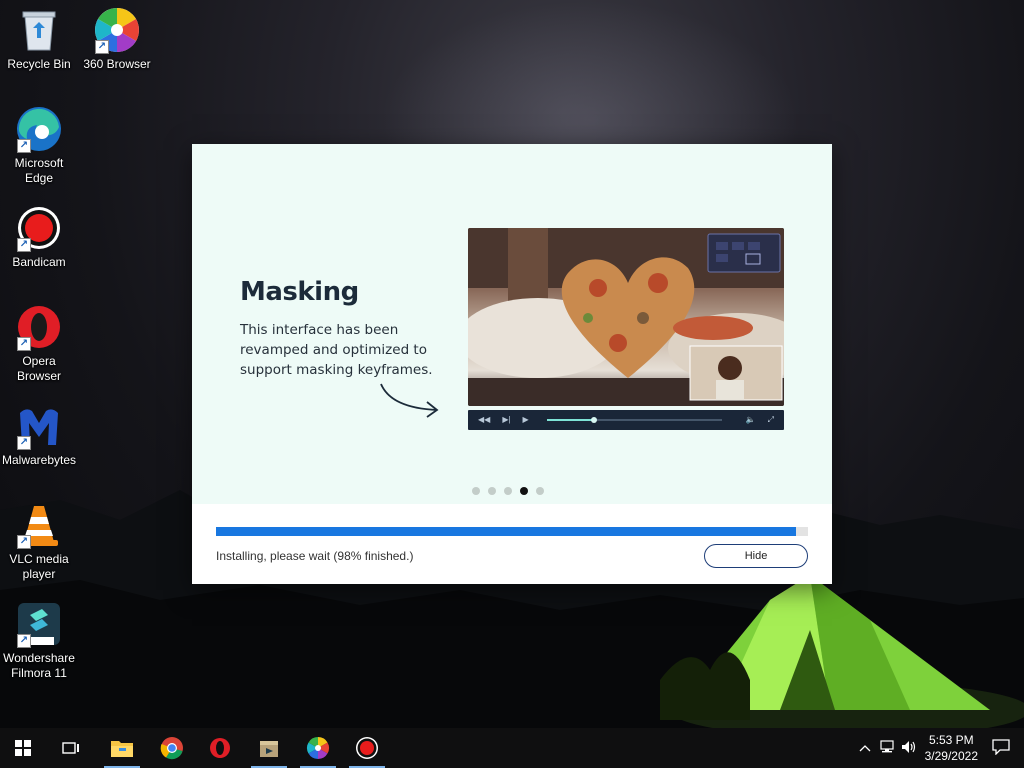 The image size is (1024, 768). I want to click on edge-icon: ↗, so click(39, 129).